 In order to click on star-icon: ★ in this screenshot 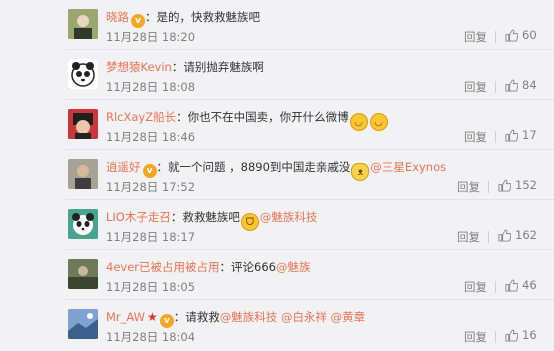, I will do `click(152, 317)`.